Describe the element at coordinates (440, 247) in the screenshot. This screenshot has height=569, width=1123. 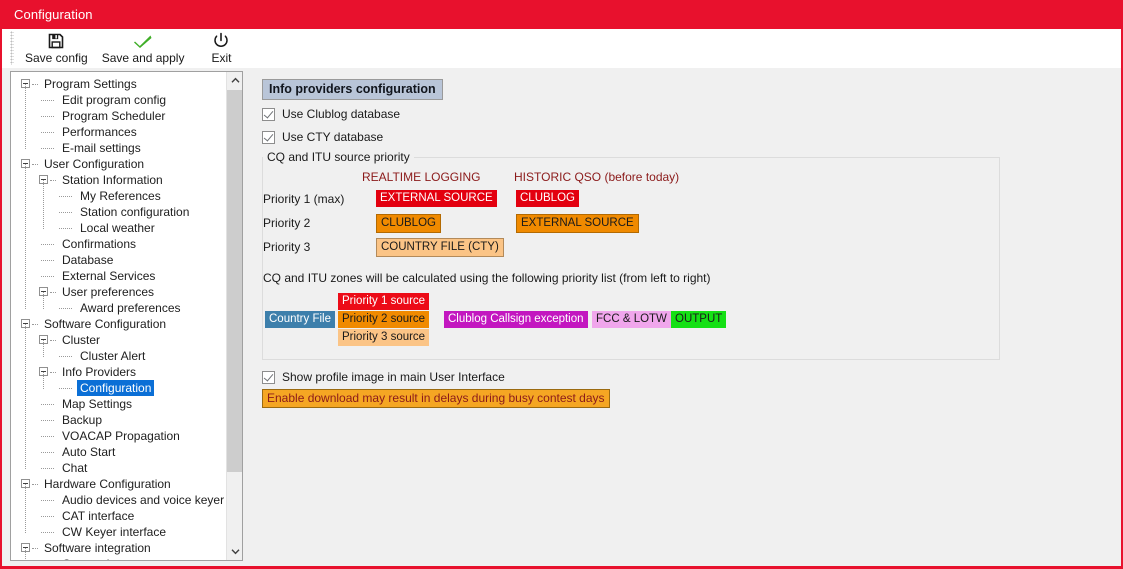
I see `priority-3-realtime-badge: COUNTRY FILE (CTY)` at that location.